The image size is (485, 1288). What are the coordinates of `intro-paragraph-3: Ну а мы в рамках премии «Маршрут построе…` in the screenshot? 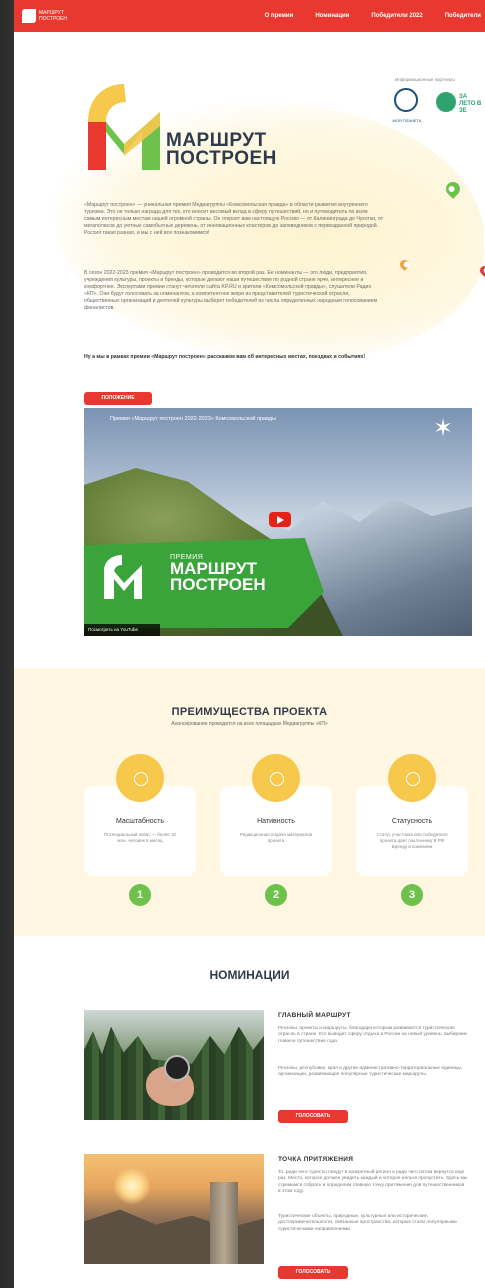 It's located at (225, 357).